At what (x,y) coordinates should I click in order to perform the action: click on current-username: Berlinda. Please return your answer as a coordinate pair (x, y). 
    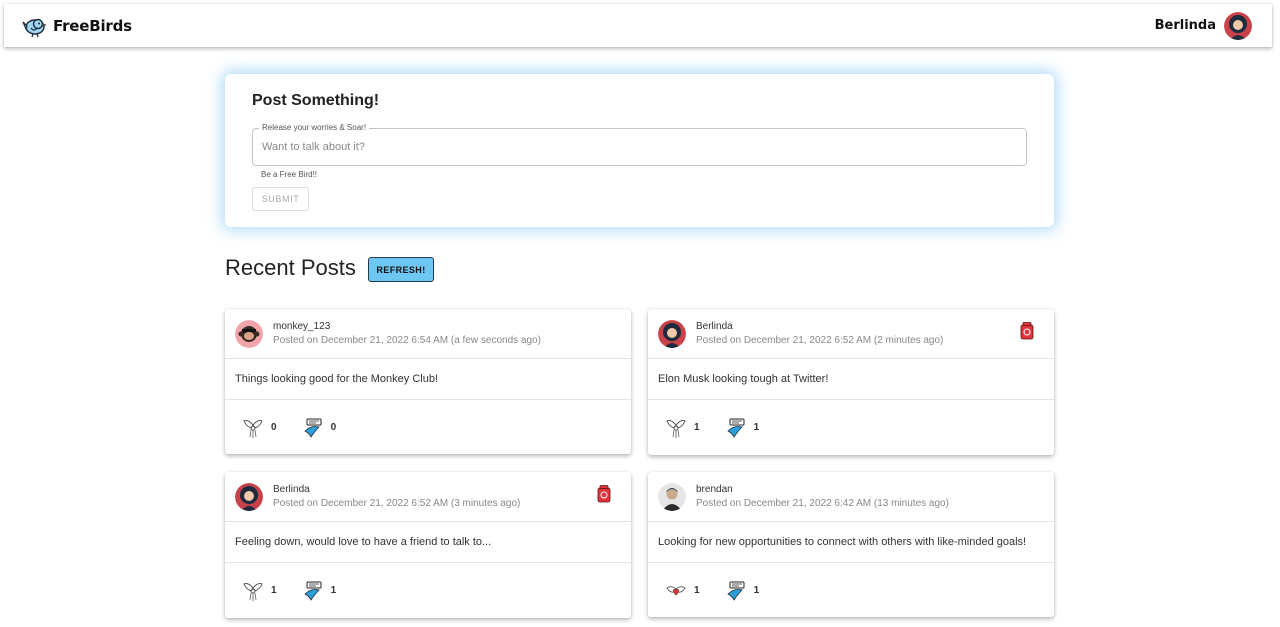
    Looking at the image, I should click on (1185, 25).